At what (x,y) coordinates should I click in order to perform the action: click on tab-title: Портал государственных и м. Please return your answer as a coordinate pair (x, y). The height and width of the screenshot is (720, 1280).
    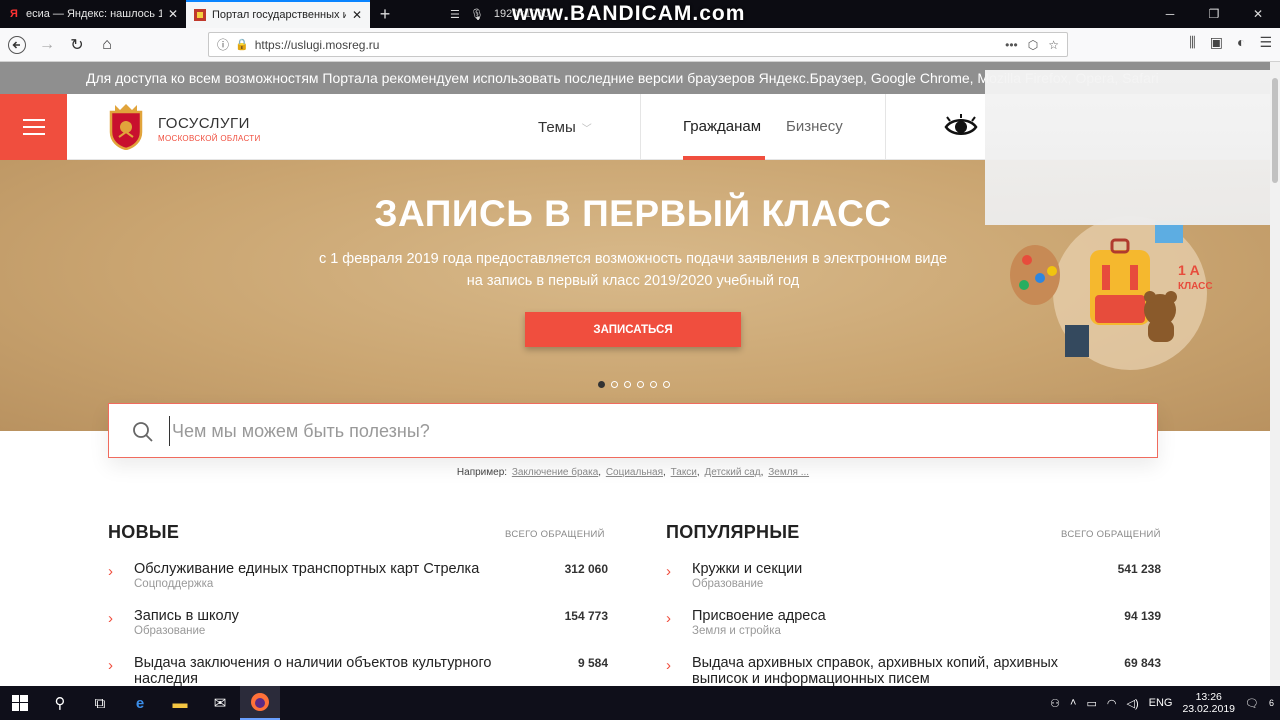
    Looking at the image, I should click on (279, 15).